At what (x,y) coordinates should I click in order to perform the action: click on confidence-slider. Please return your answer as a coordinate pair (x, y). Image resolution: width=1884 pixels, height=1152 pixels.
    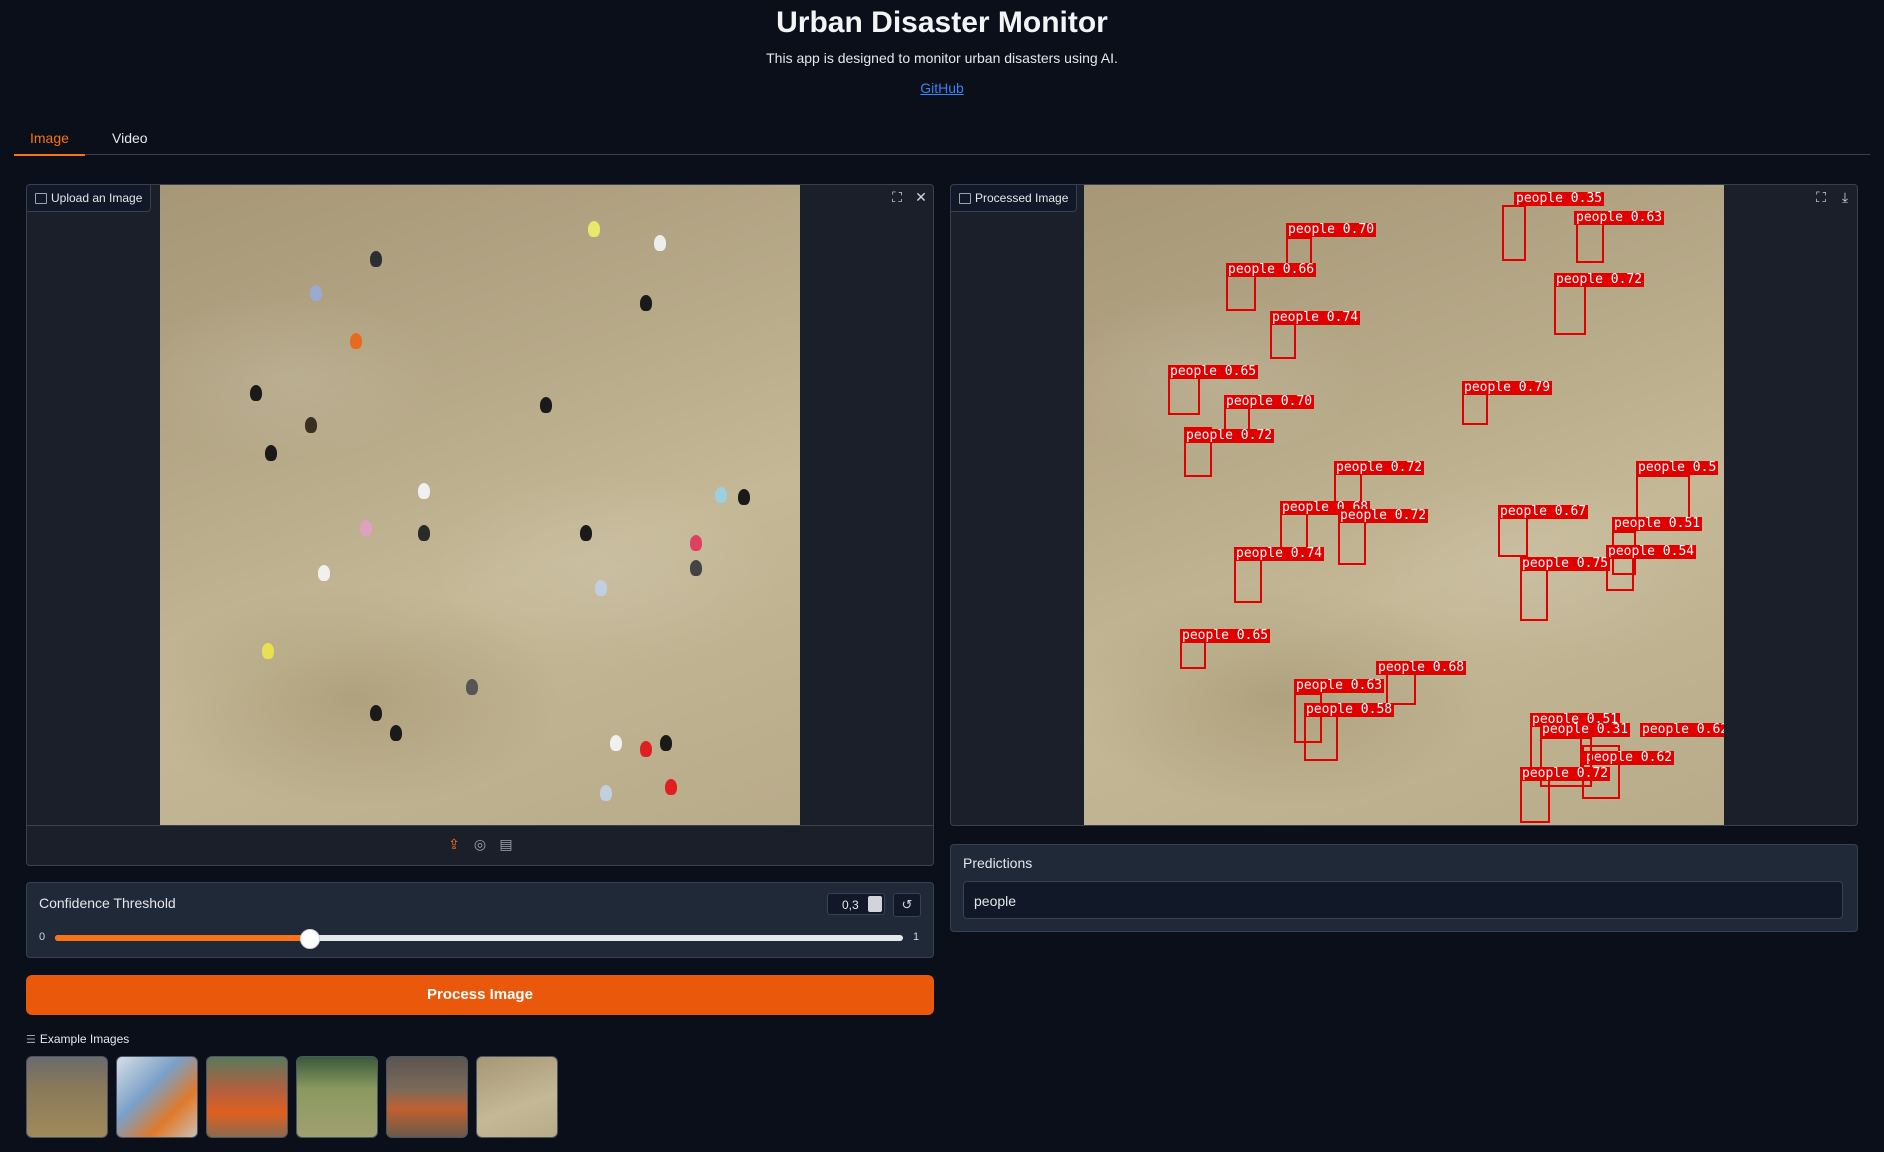
    Looking at the image, I should click on (479, 939).